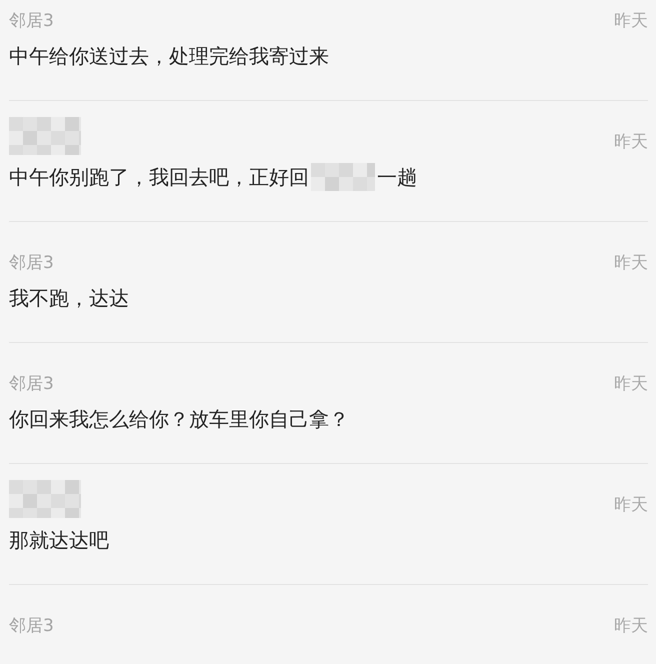 The height and width of the screenshot is (664, 656). What do you see at coordinates (159, 177) in the screenshot?
I see `message-text: 中午你别跑了，我回去吧，正好回` at bounding box center [159, 177].